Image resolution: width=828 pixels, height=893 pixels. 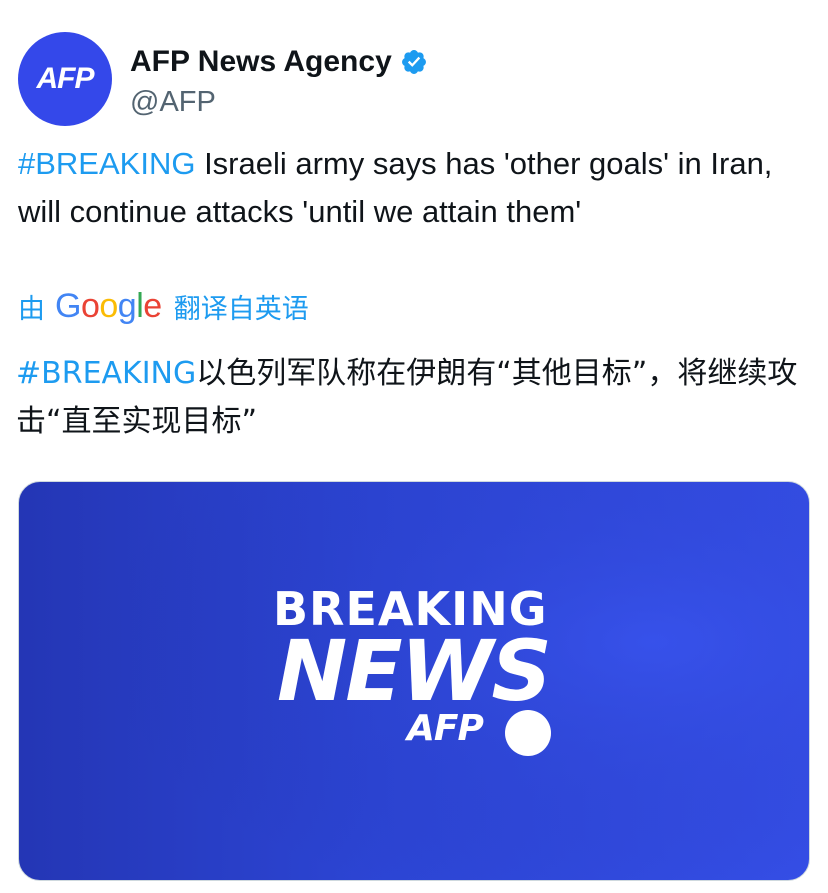 I want to click on verified-badge-icon, so click(x=413, y=62).